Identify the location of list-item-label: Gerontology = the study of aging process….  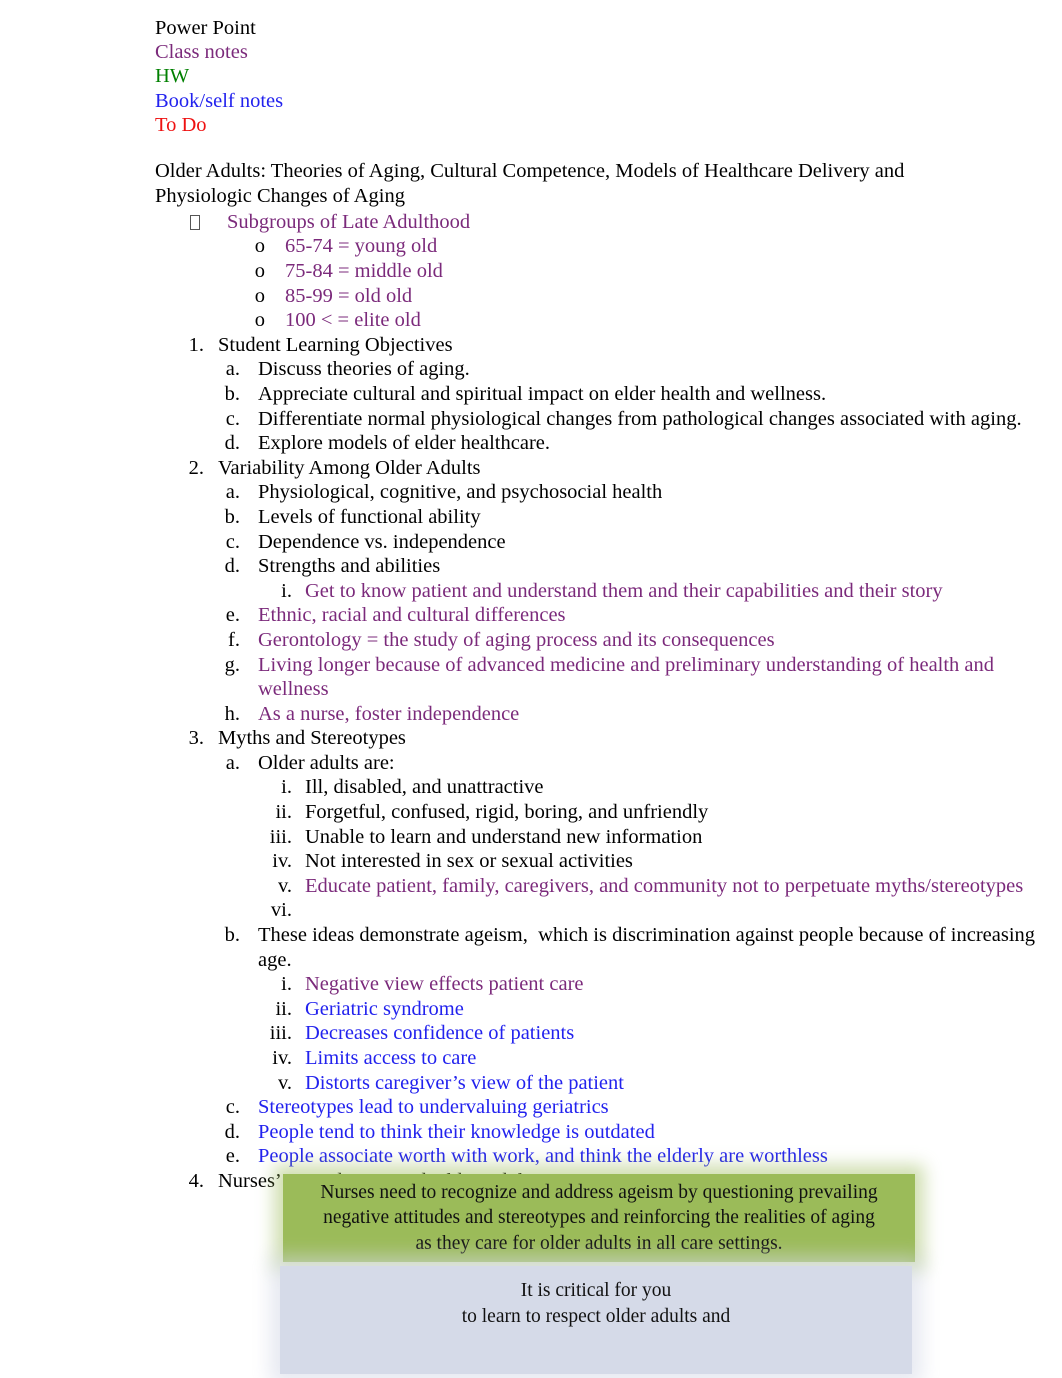
(516, 639).